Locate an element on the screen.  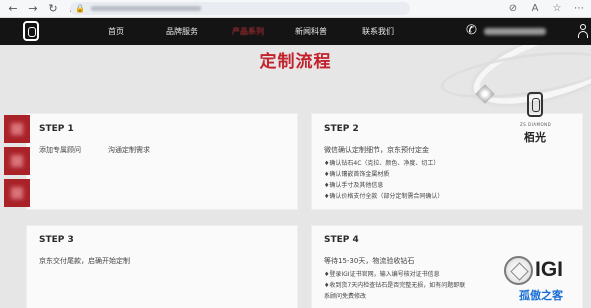
step-text: 沟通定制需求 is located at coordinates (129, 150).